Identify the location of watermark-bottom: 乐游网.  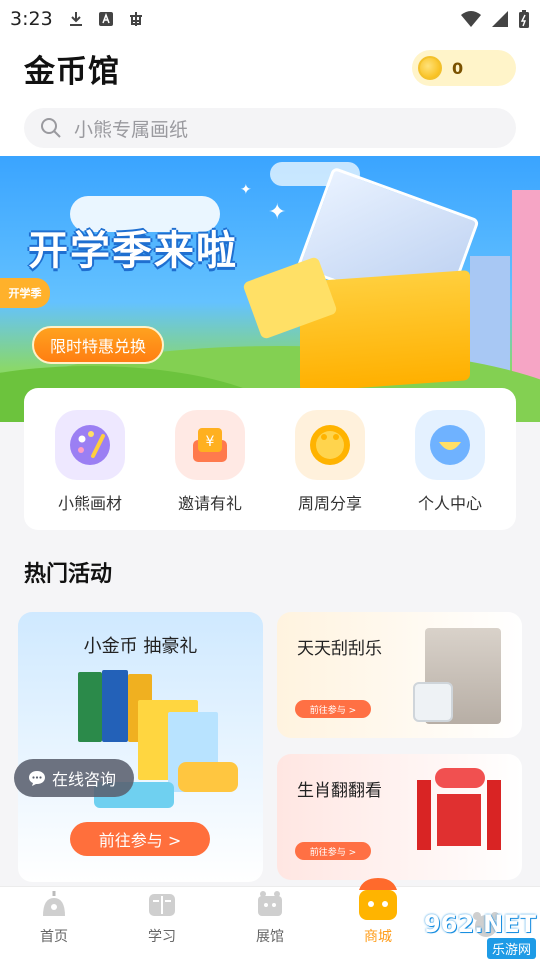
(511, 948).